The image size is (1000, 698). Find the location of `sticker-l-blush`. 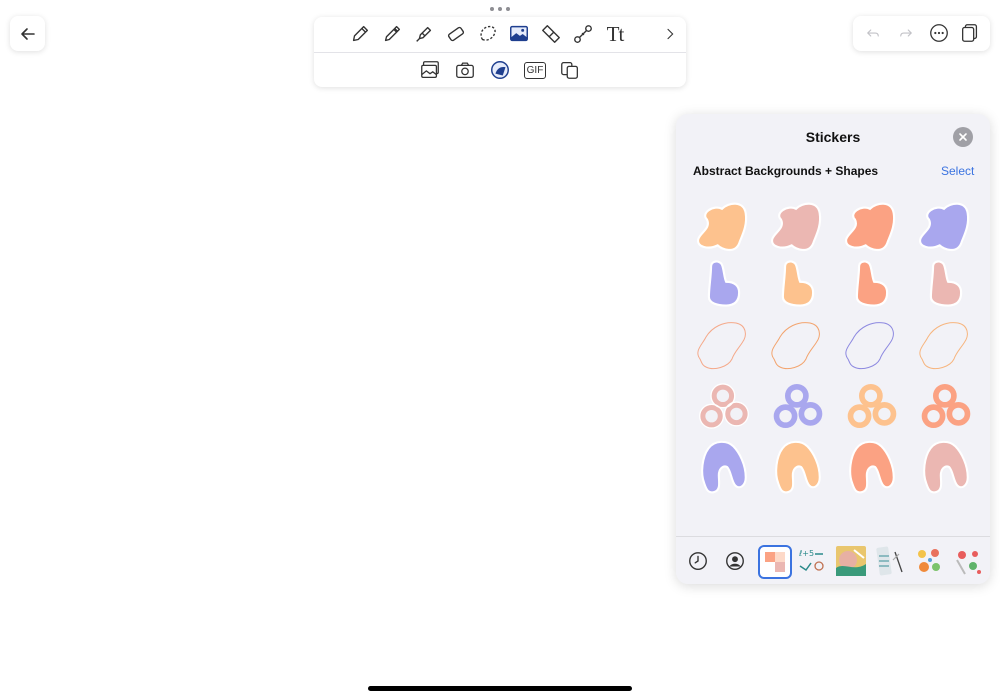

sticker-l-blush is located at coordinates (954, 287).